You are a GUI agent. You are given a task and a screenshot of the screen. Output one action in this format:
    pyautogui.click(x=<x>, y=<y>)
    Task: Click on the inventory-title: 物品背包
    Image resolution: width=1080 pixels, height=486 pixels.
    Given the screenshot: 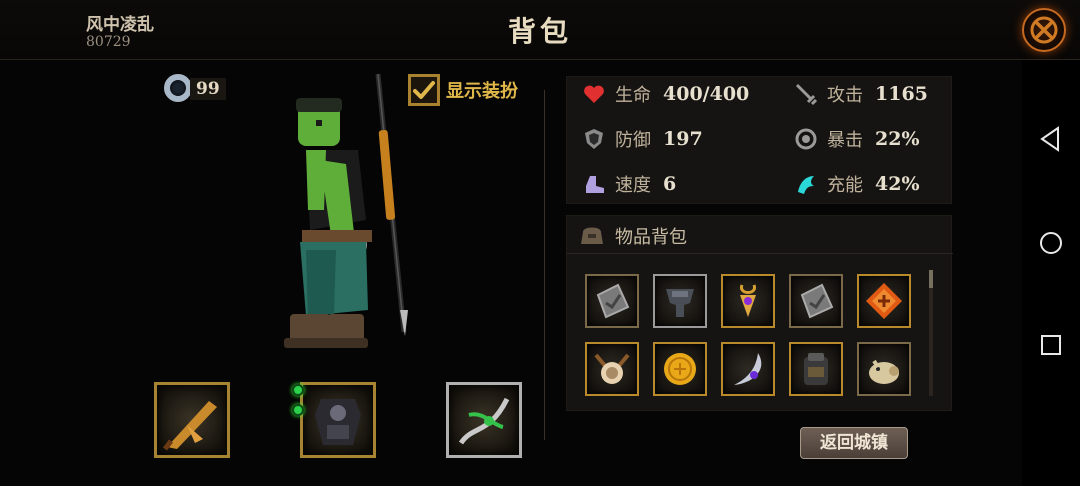 What is the action you would take?
    pyautogui.click(x=651, y=237)
    